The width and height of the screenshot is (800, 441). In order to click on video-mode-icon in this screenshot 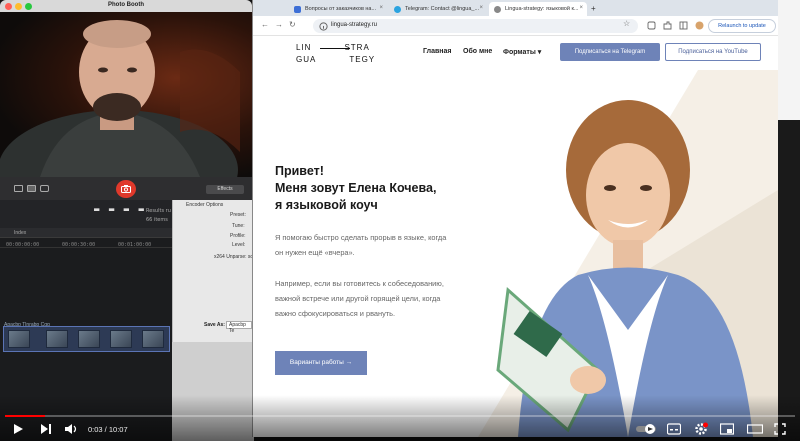, I will do `click(44, 188)`.